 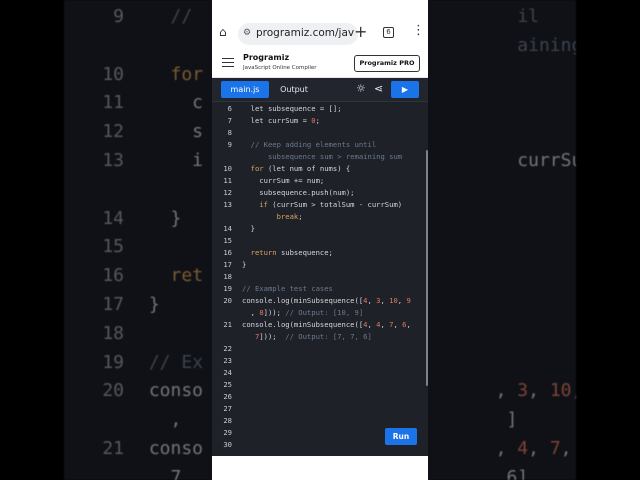 What do you see at coordinates (320, 265) in the screenshot?
I see `code-line: 17}` at bounding box center [320, 265].